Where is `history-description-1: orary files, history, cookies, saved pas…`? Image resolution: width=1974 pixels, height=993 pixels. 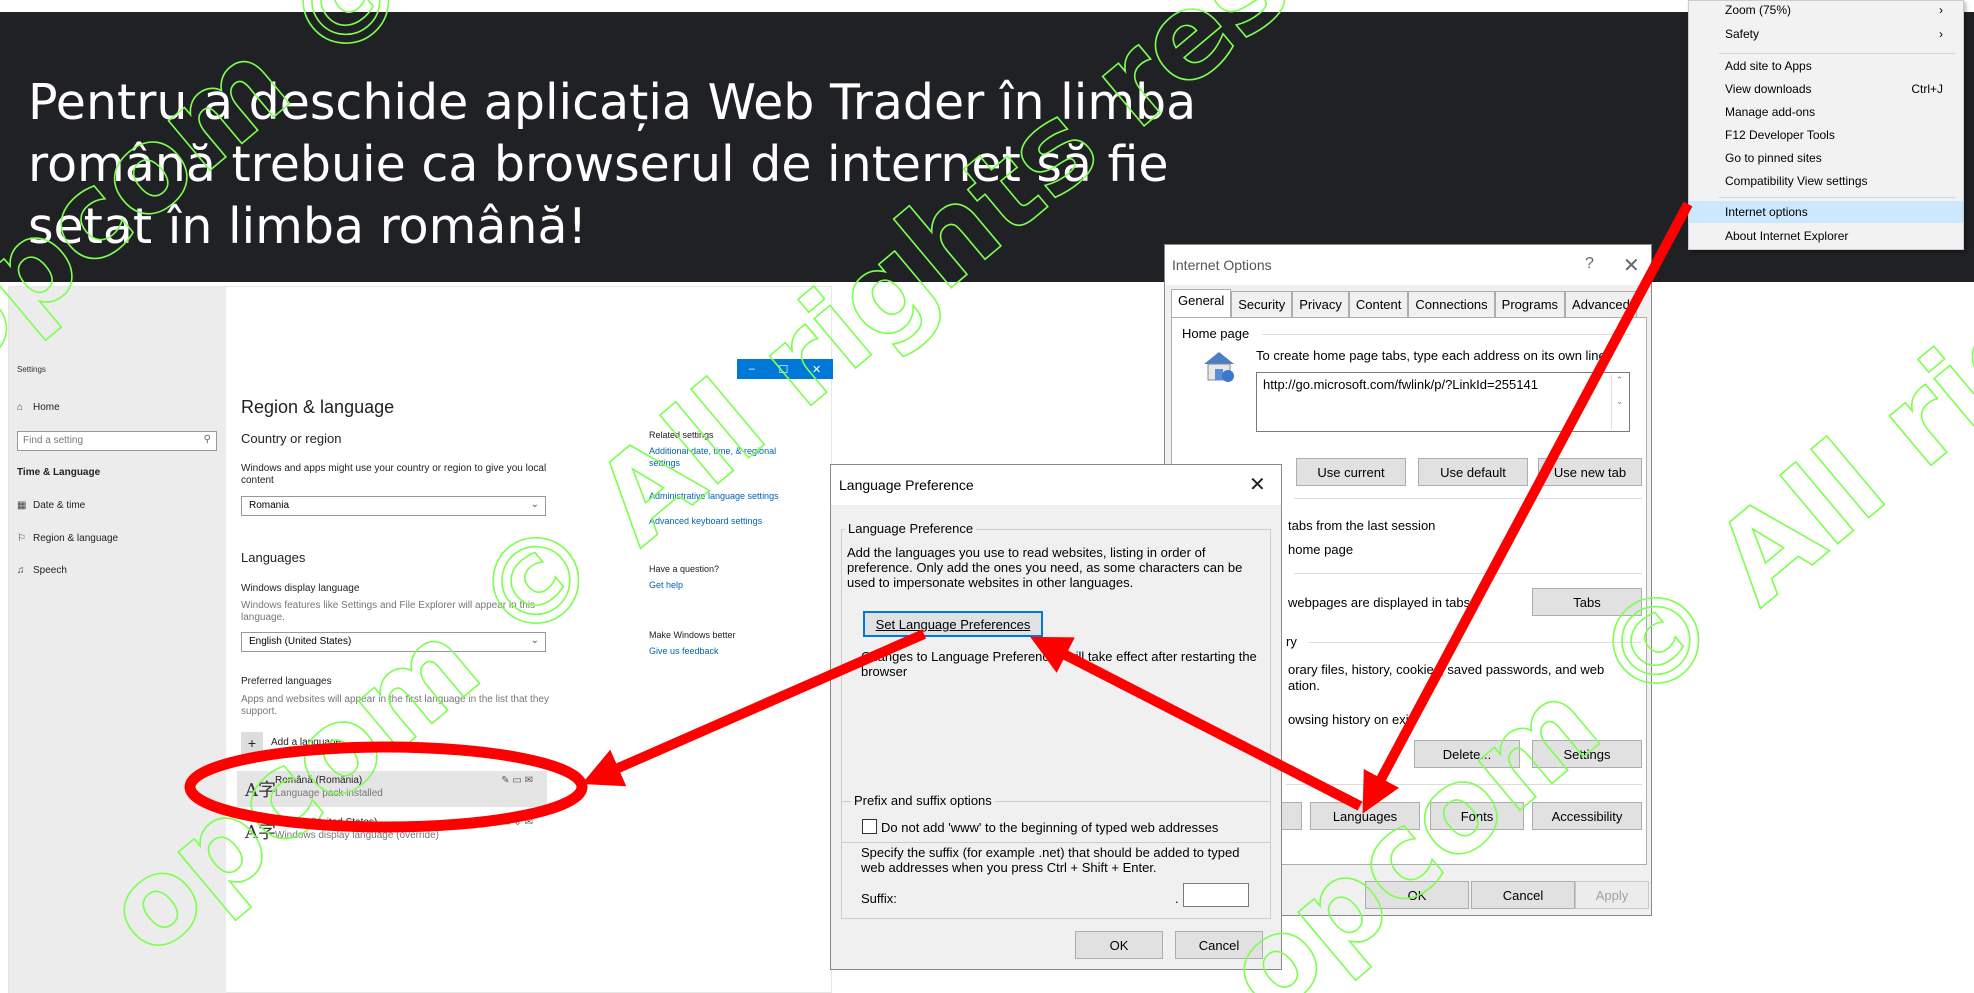
history-description-1: orary files, history, cookies, saved pas… is located at coordinates (1446, 669).